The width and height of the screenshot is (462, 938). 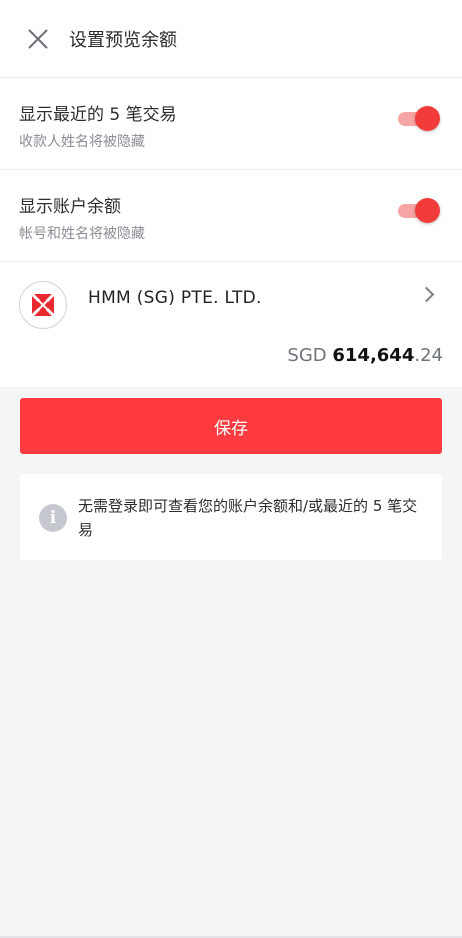 What do you see at coordinates (248, 518) in the screenshot?
I see `info-text: 无需登录即可查看您的账户余额和/或最近的 5 笔交易` at bounding box center [248, 518].